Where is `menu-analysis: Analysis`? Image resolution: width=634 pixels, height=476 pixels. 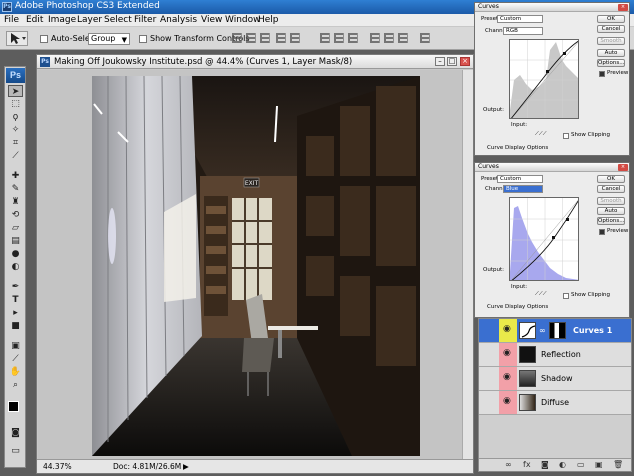 menu-analysis: Analysis is located at coordinates (178, 20).